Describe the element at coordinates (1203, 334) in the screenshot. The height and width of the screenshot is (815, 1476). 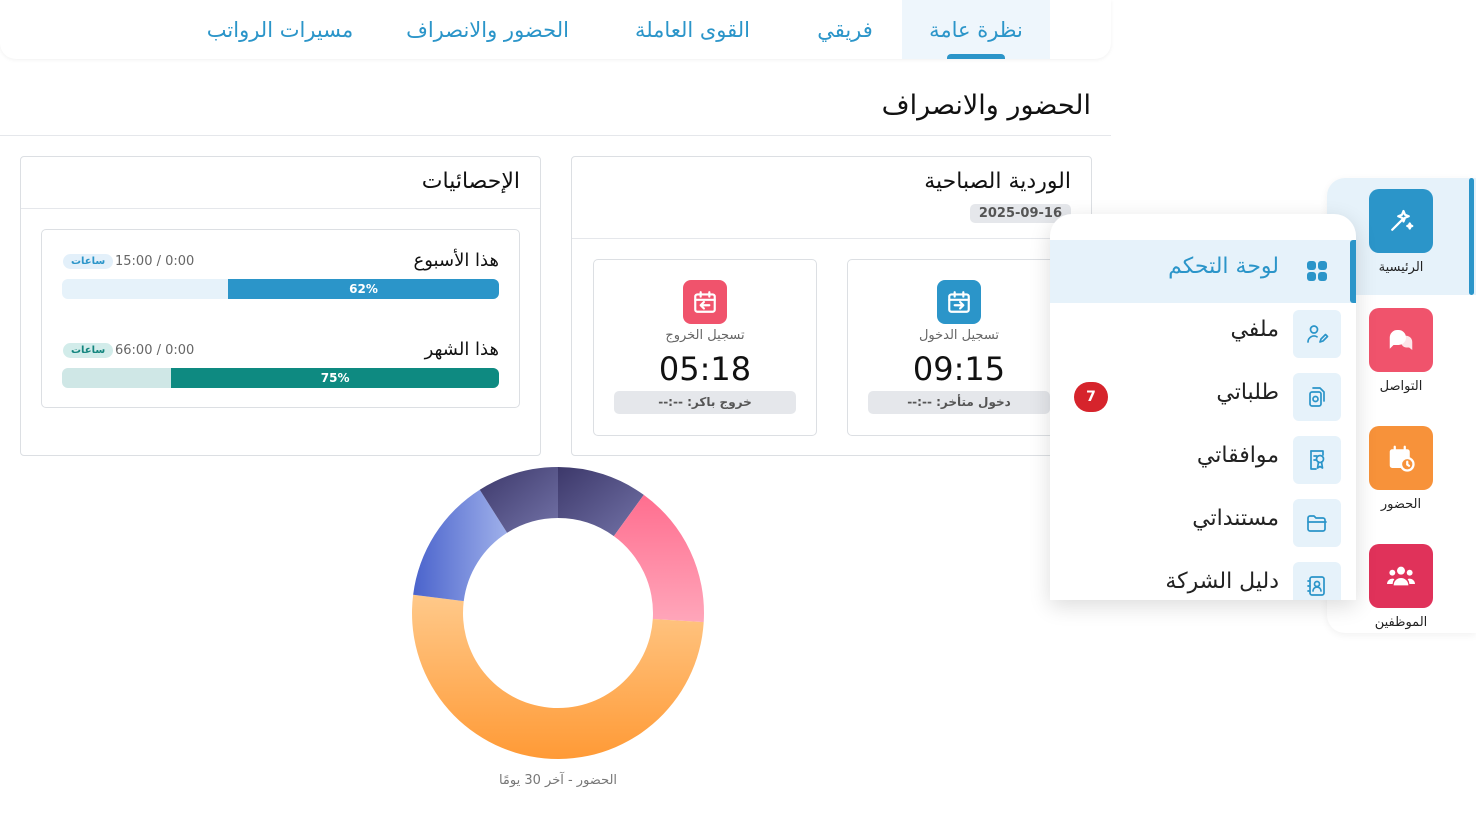
I see `menu-item-my-profile: ملفي` at that location.